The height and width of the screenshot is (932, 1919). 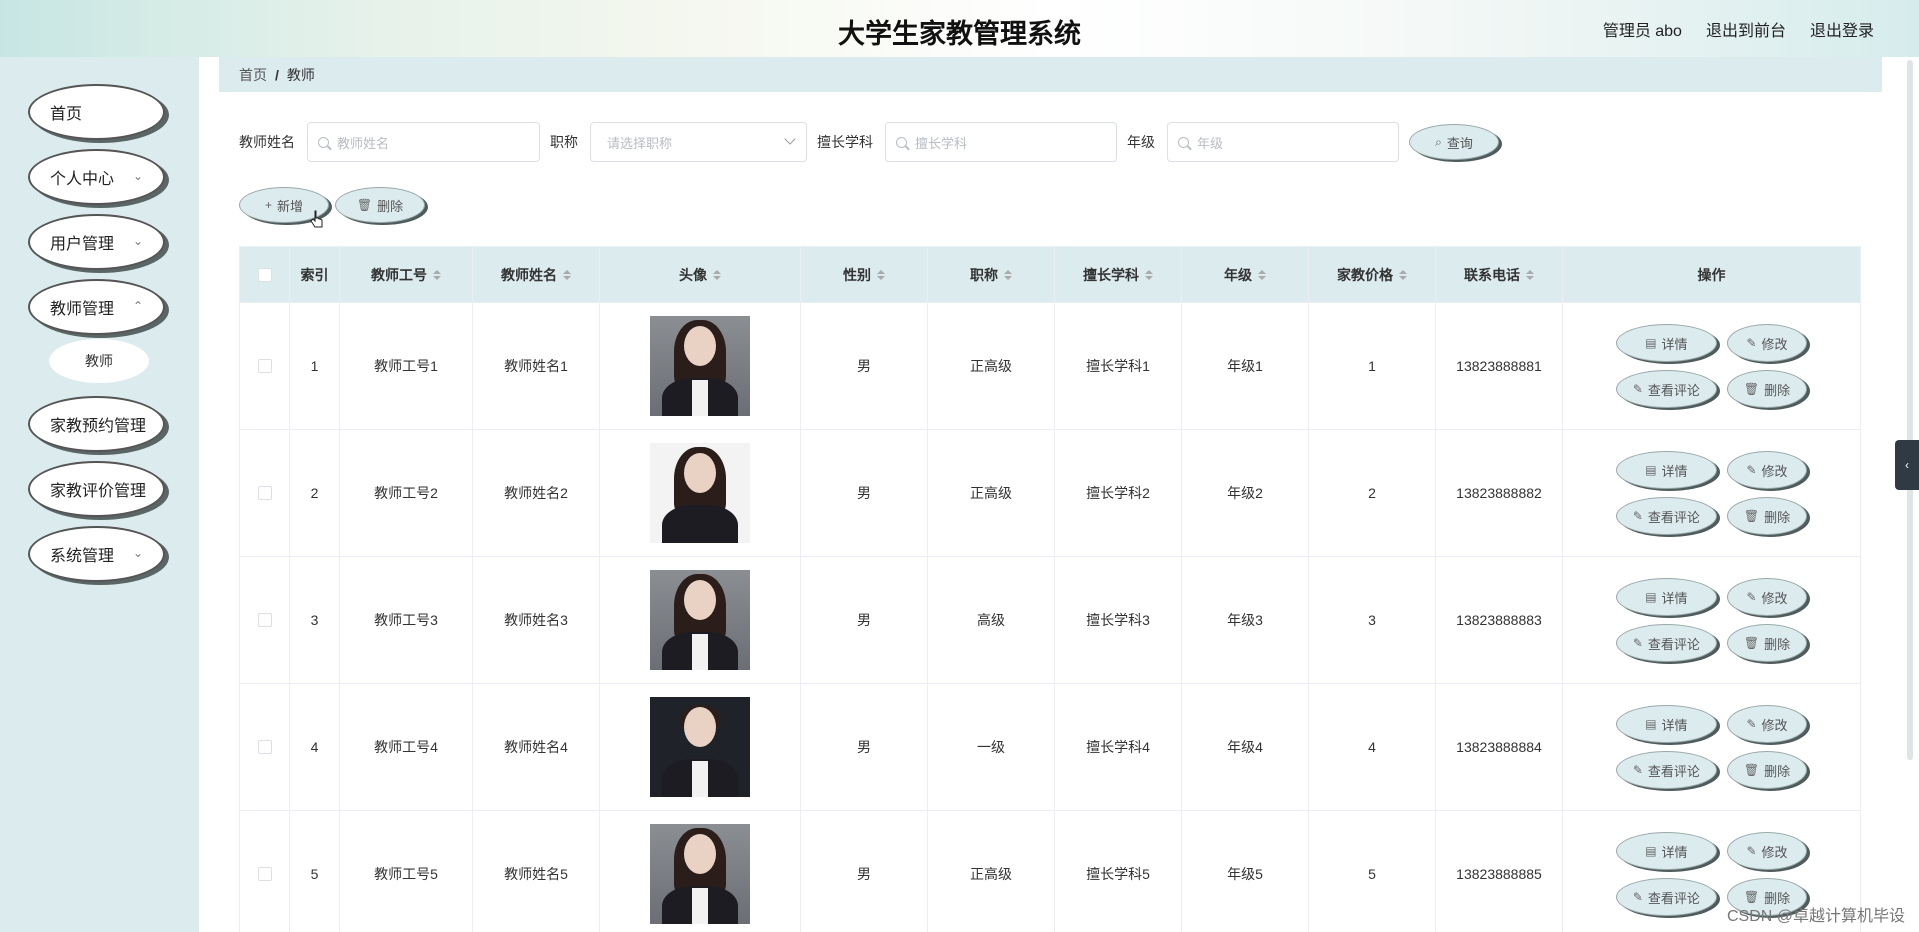 I want to click on teacher-name-cell: 教师姓名1, so click(x=536, y=366).